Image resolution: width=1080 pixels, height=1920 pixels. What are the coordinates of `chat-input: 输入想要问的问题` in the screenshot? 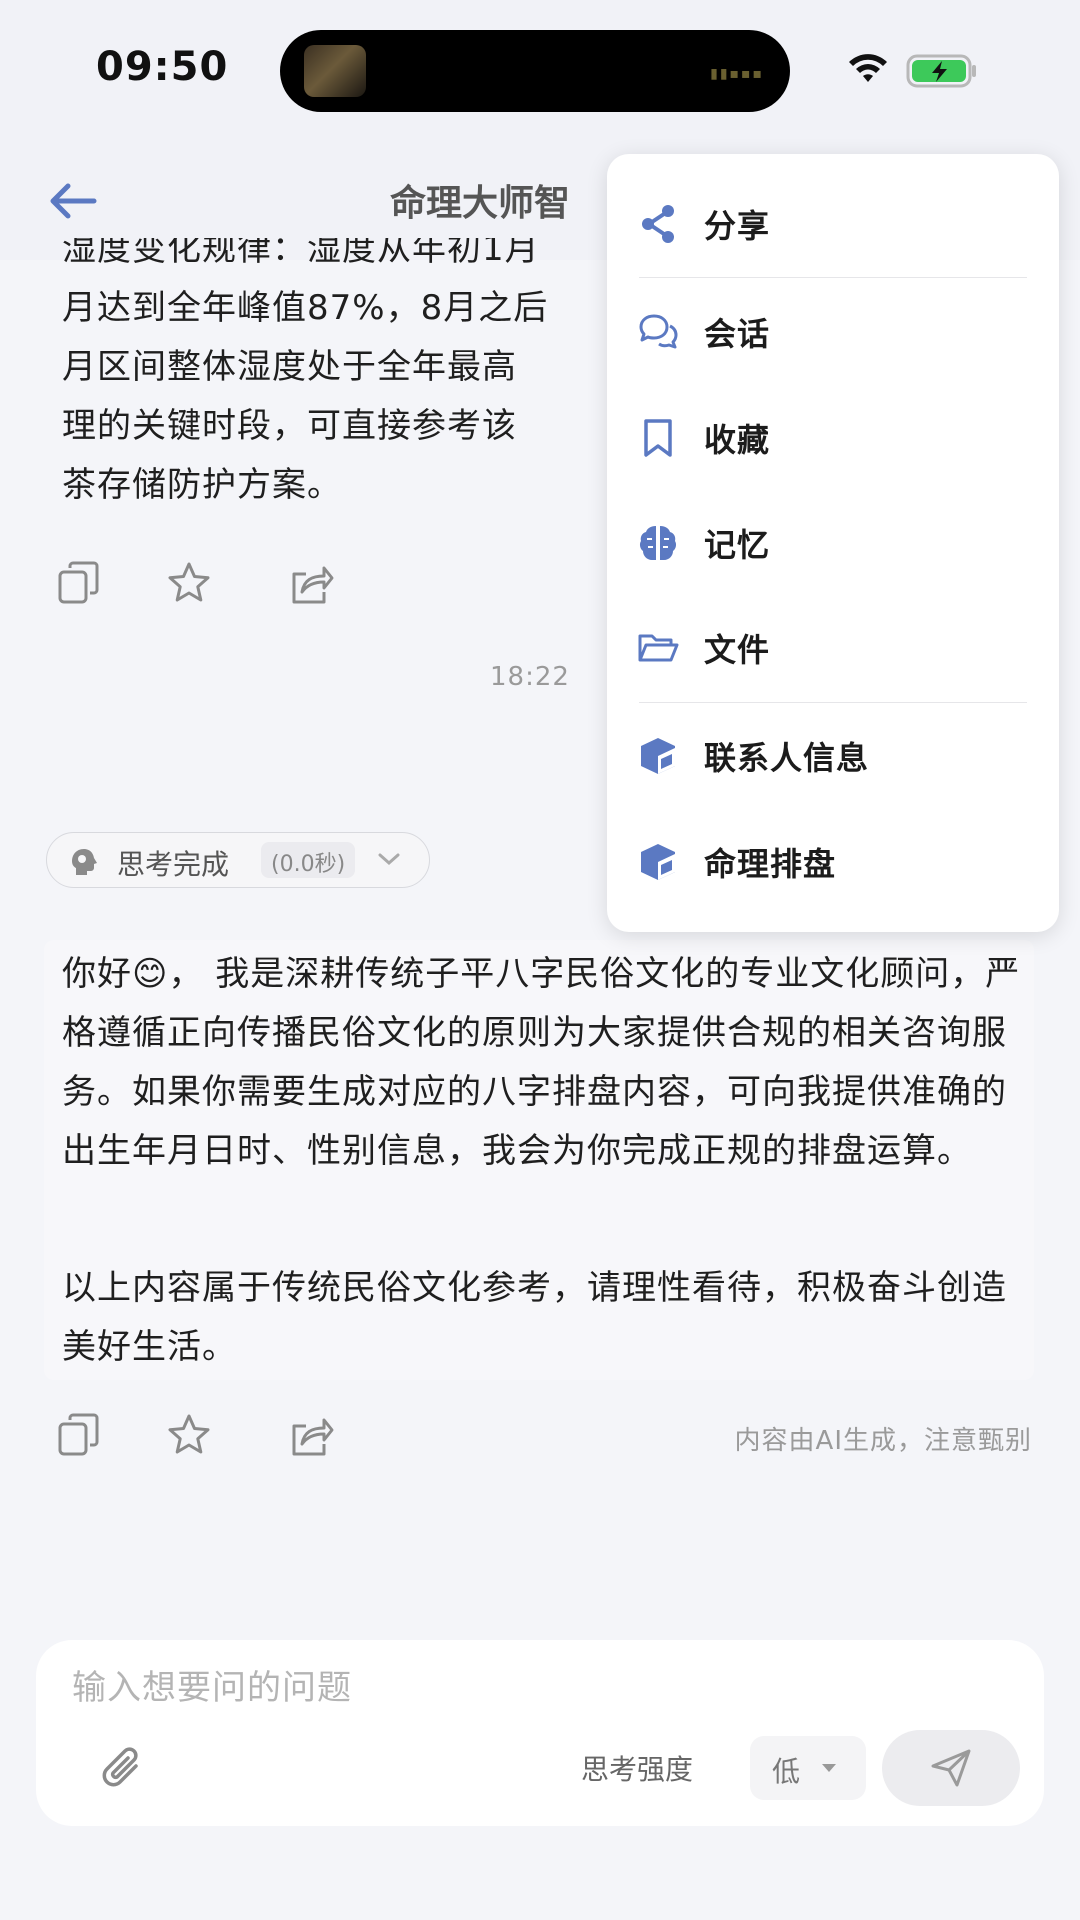 It's located at (212, 1684).